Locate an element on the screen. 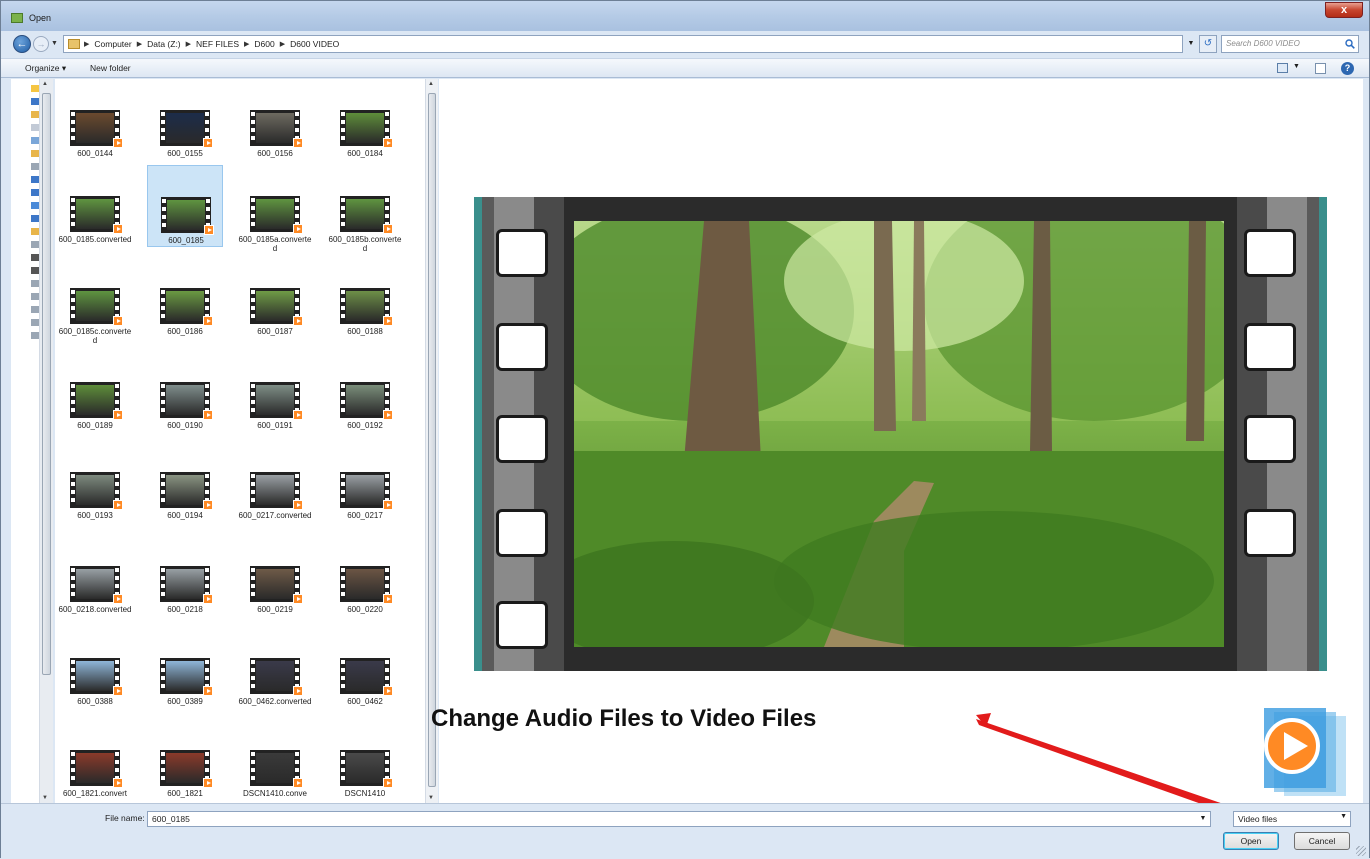  title-bar: Open x is located at coordinates (685, 16).